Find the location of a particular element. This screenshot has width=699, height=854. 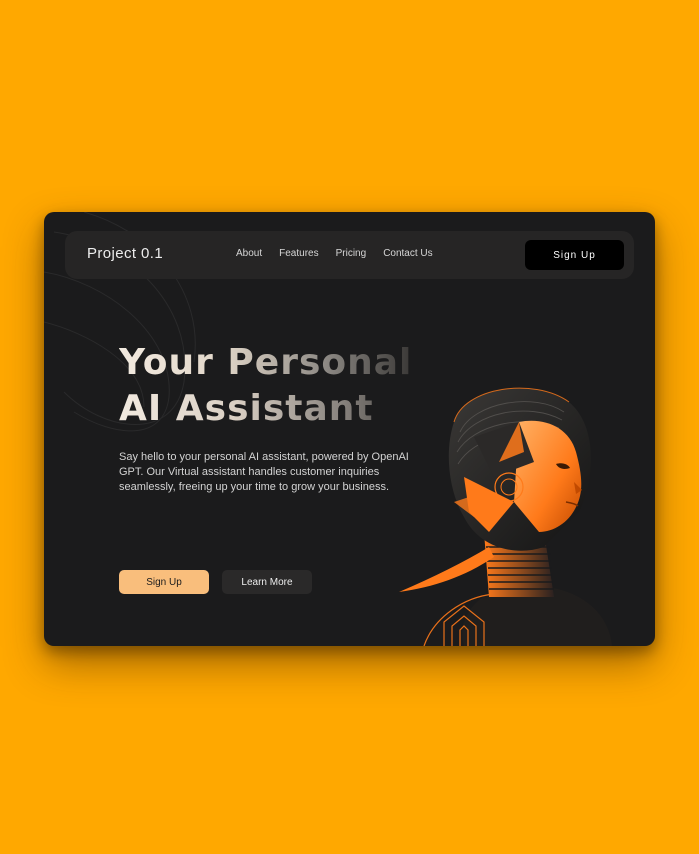

hero-title-line-2: AI Assistant is located at coordinates (265, 409).